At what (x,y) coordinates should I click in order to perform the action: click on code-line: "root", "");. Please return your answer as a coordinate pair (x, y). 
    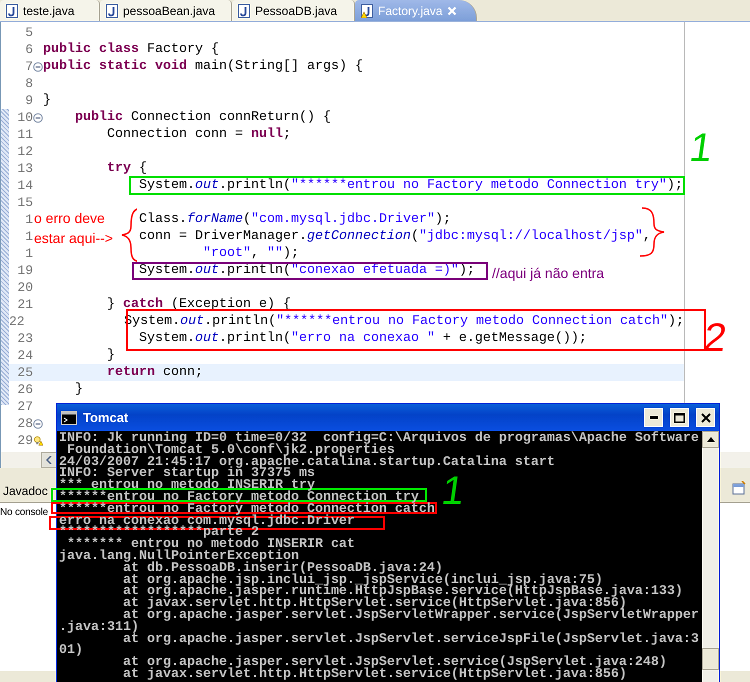
    Looking at the image, I should click on (250, 253).